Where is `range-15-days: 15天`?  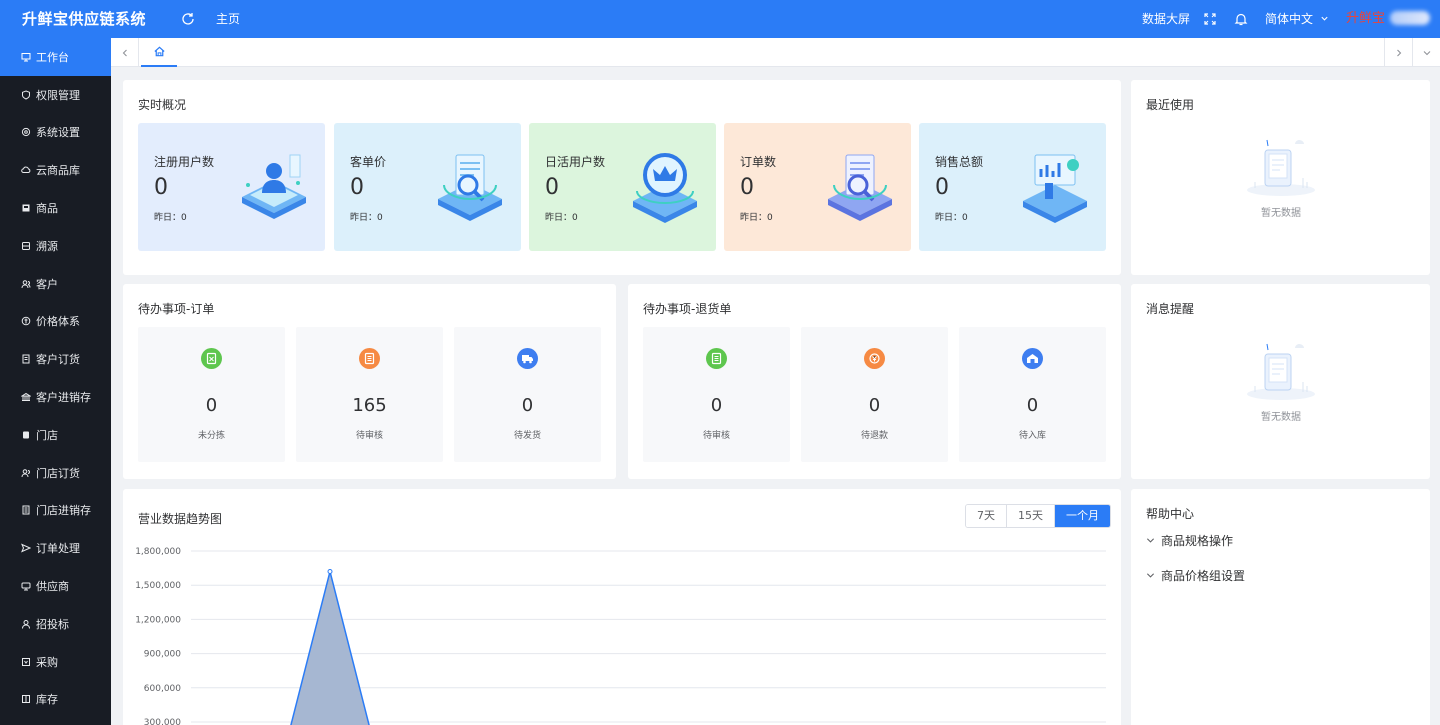 range-15-days: 15天 is located at coordinates (1031, 516).